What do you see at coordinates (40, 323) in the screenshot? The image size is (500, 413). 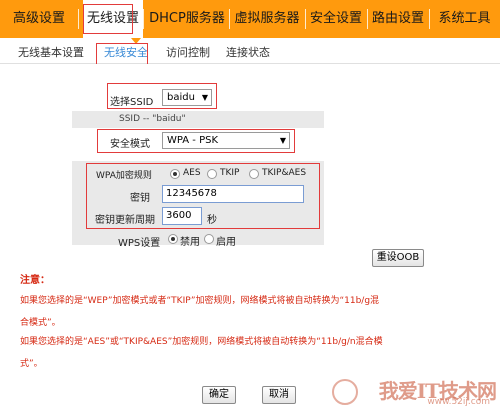 I see `notes-line-2: 合模式”。` at bounding box center [40, 323].